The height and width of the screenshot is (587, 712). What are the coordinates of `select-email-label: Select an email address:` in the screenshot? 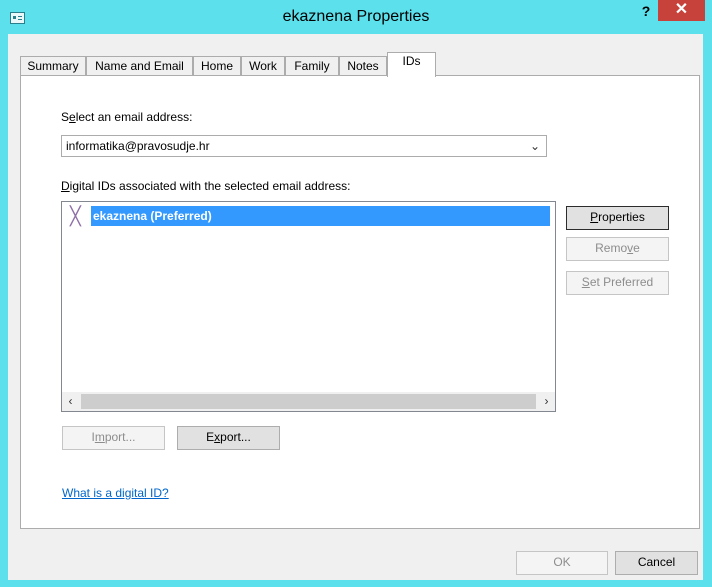 It's located at (127, 117).